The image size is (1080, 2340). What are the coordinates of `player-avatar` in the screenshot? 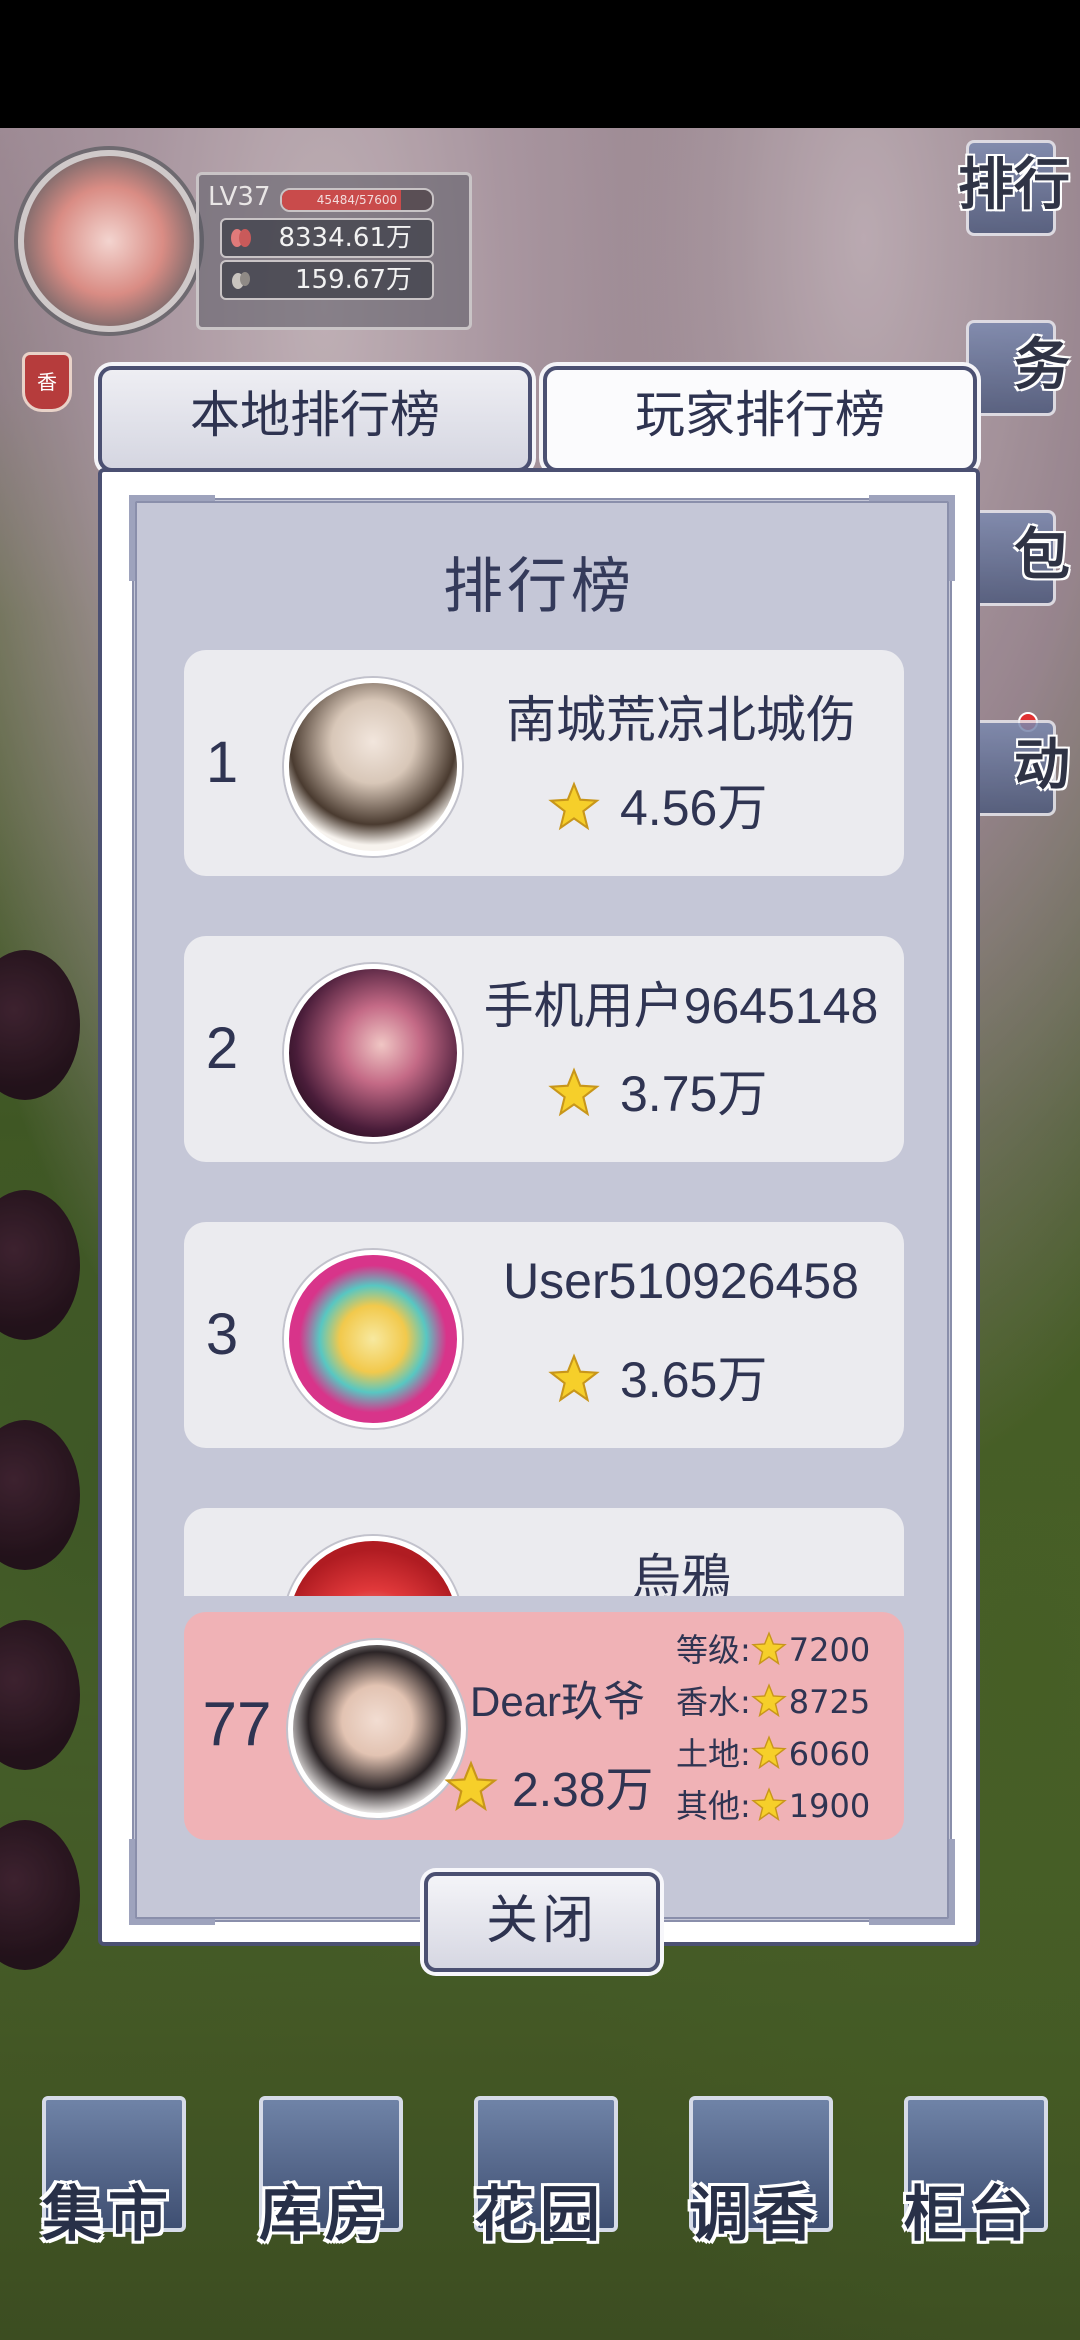 It's located at (109, 241).